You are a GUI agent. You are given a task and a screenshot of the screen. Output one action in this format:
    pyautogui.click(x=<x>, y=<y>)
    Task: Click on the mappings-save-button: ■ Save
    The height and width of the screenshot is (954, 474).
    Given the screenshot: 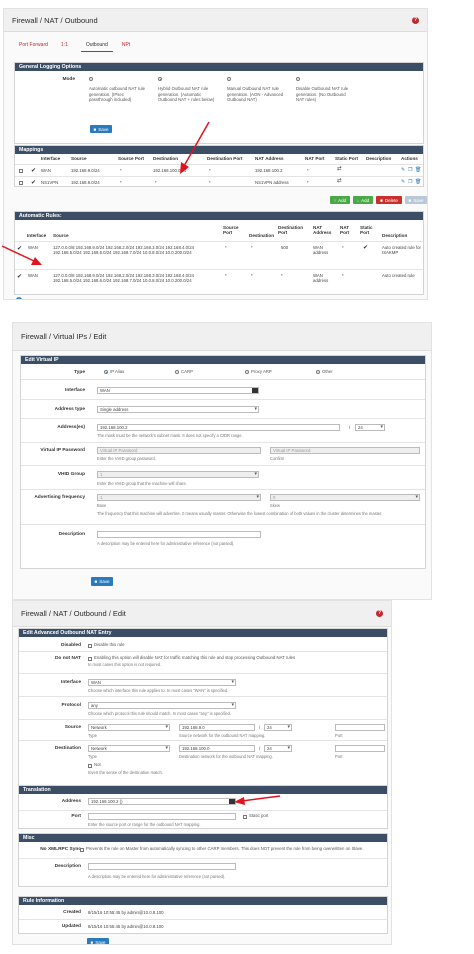 What is the action you would take?
    pyautogui.click(x=416, y=200)
    